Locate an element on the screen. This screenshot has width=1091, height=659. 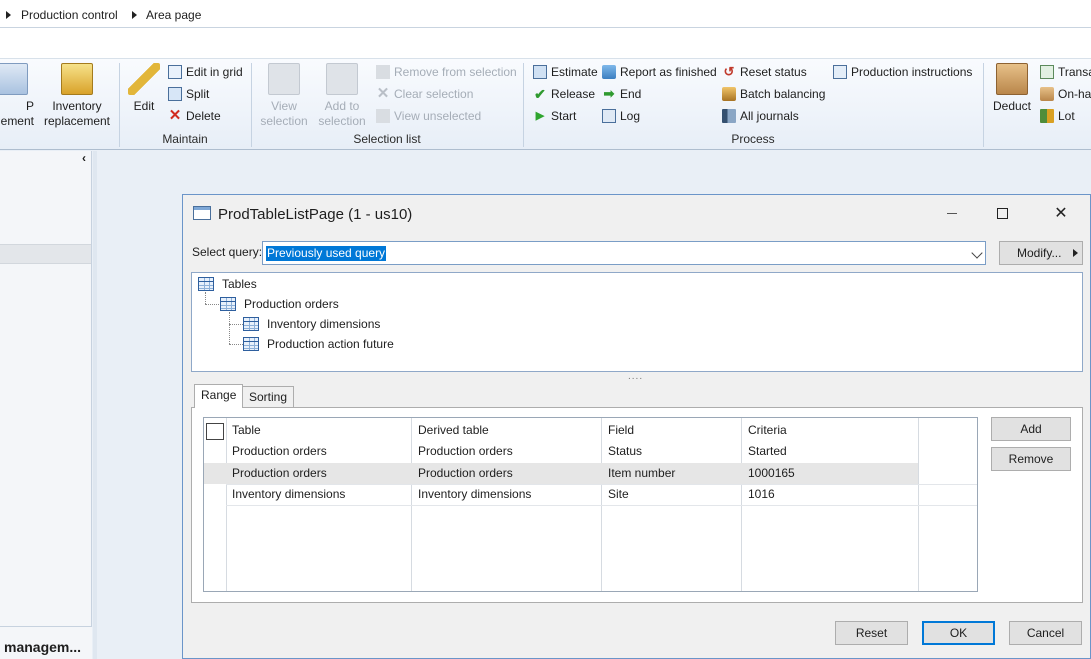
tree-node-label: Inventory dimensions is located at coordinates (324, 324).